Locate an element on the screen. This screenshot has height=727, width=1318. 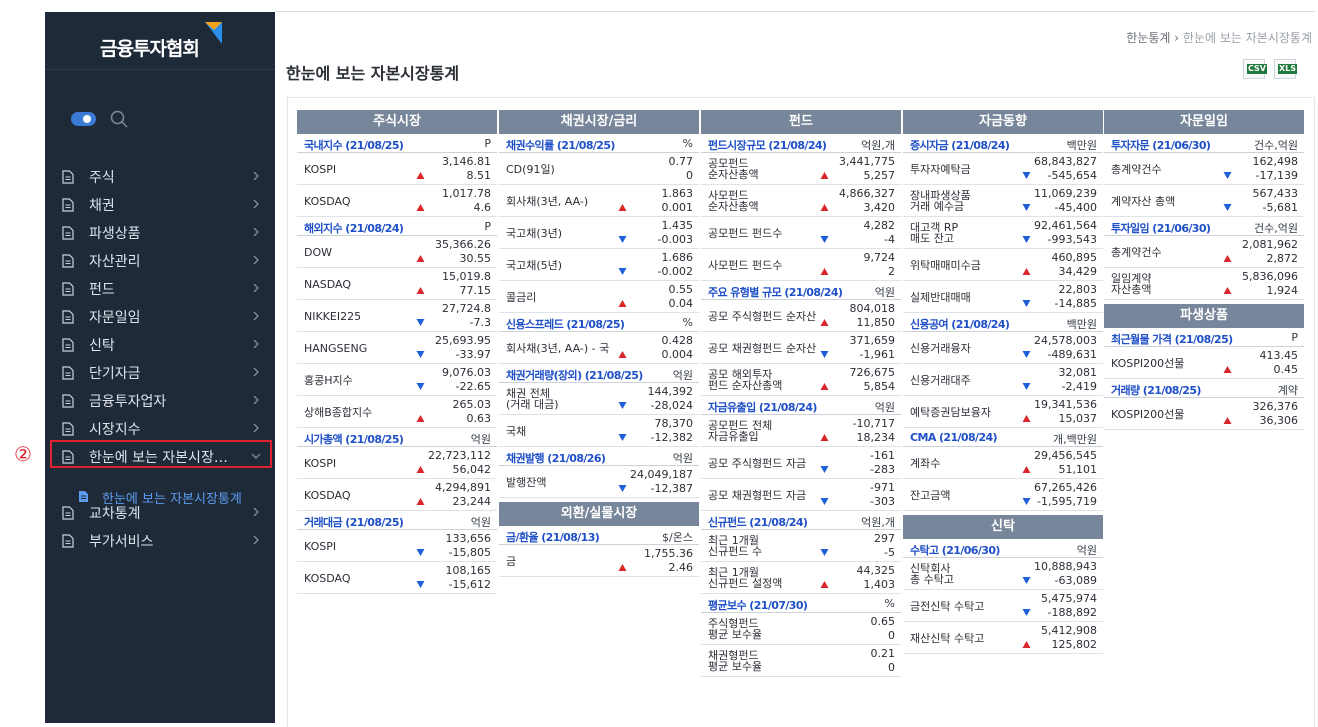
sidebar-item-label: 금융투자업자 is located at coordinates (128, 402).